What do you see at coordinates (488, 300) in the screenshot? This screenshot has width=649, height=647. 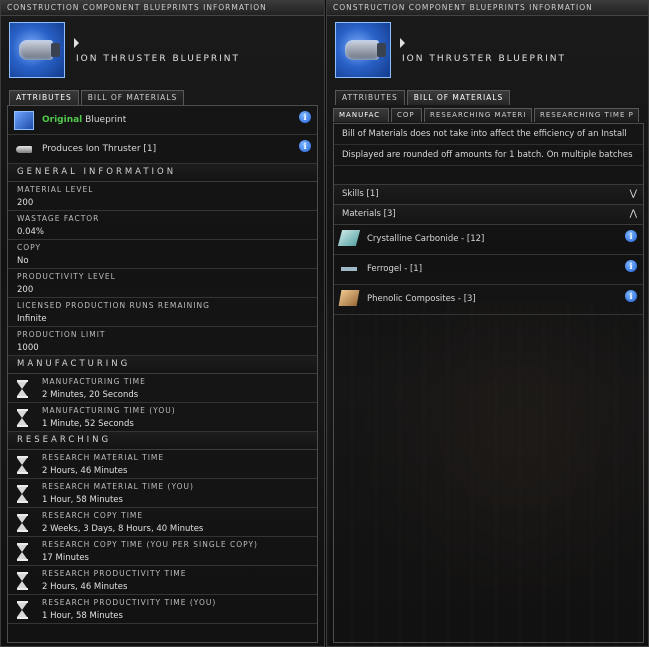 I see `list-item-material: Phenolic Composites - [3] i` at bounding box center [488, 300].